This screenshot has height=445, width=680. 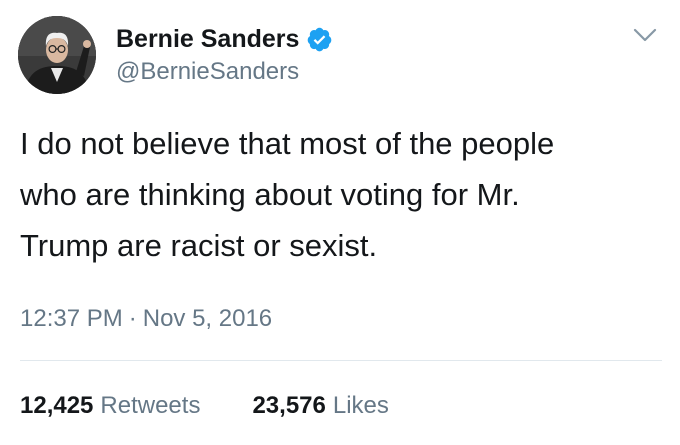 I want to click on display-name: Bernie Sanders, so click(x=207, y=39).